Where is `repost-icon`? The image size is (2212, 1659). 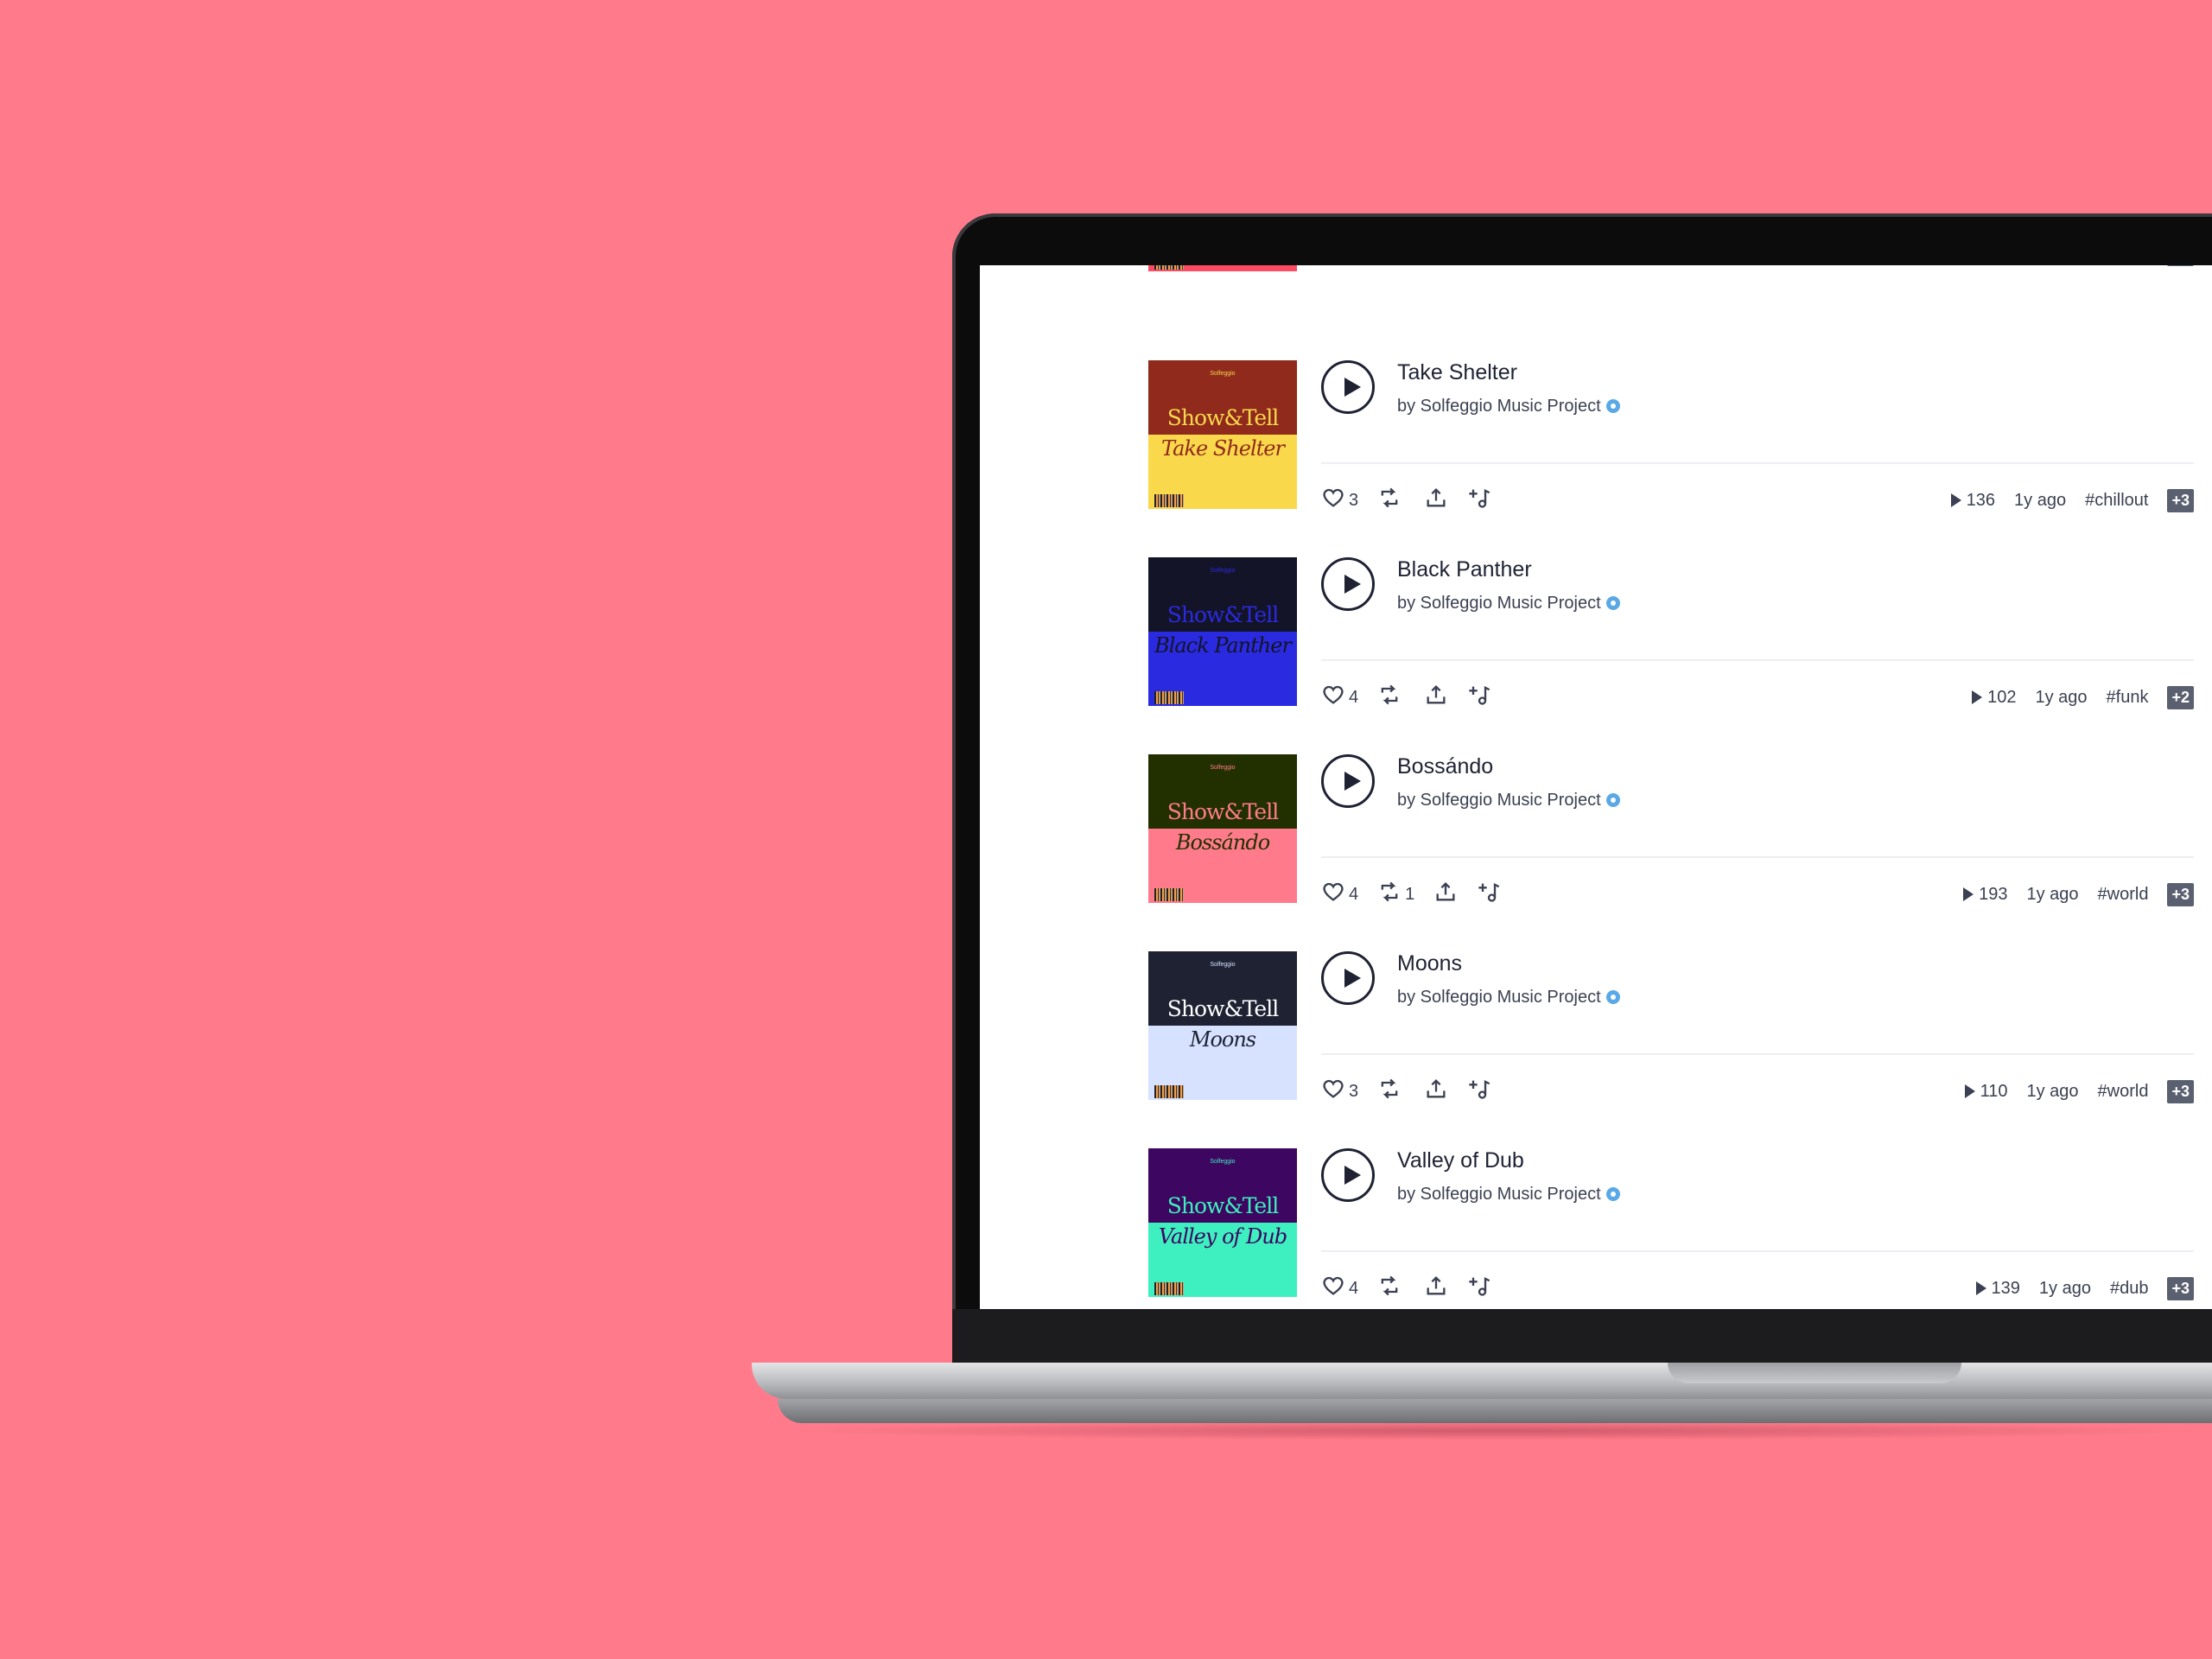 repost-icon is located at coordinates (1389, 1288).